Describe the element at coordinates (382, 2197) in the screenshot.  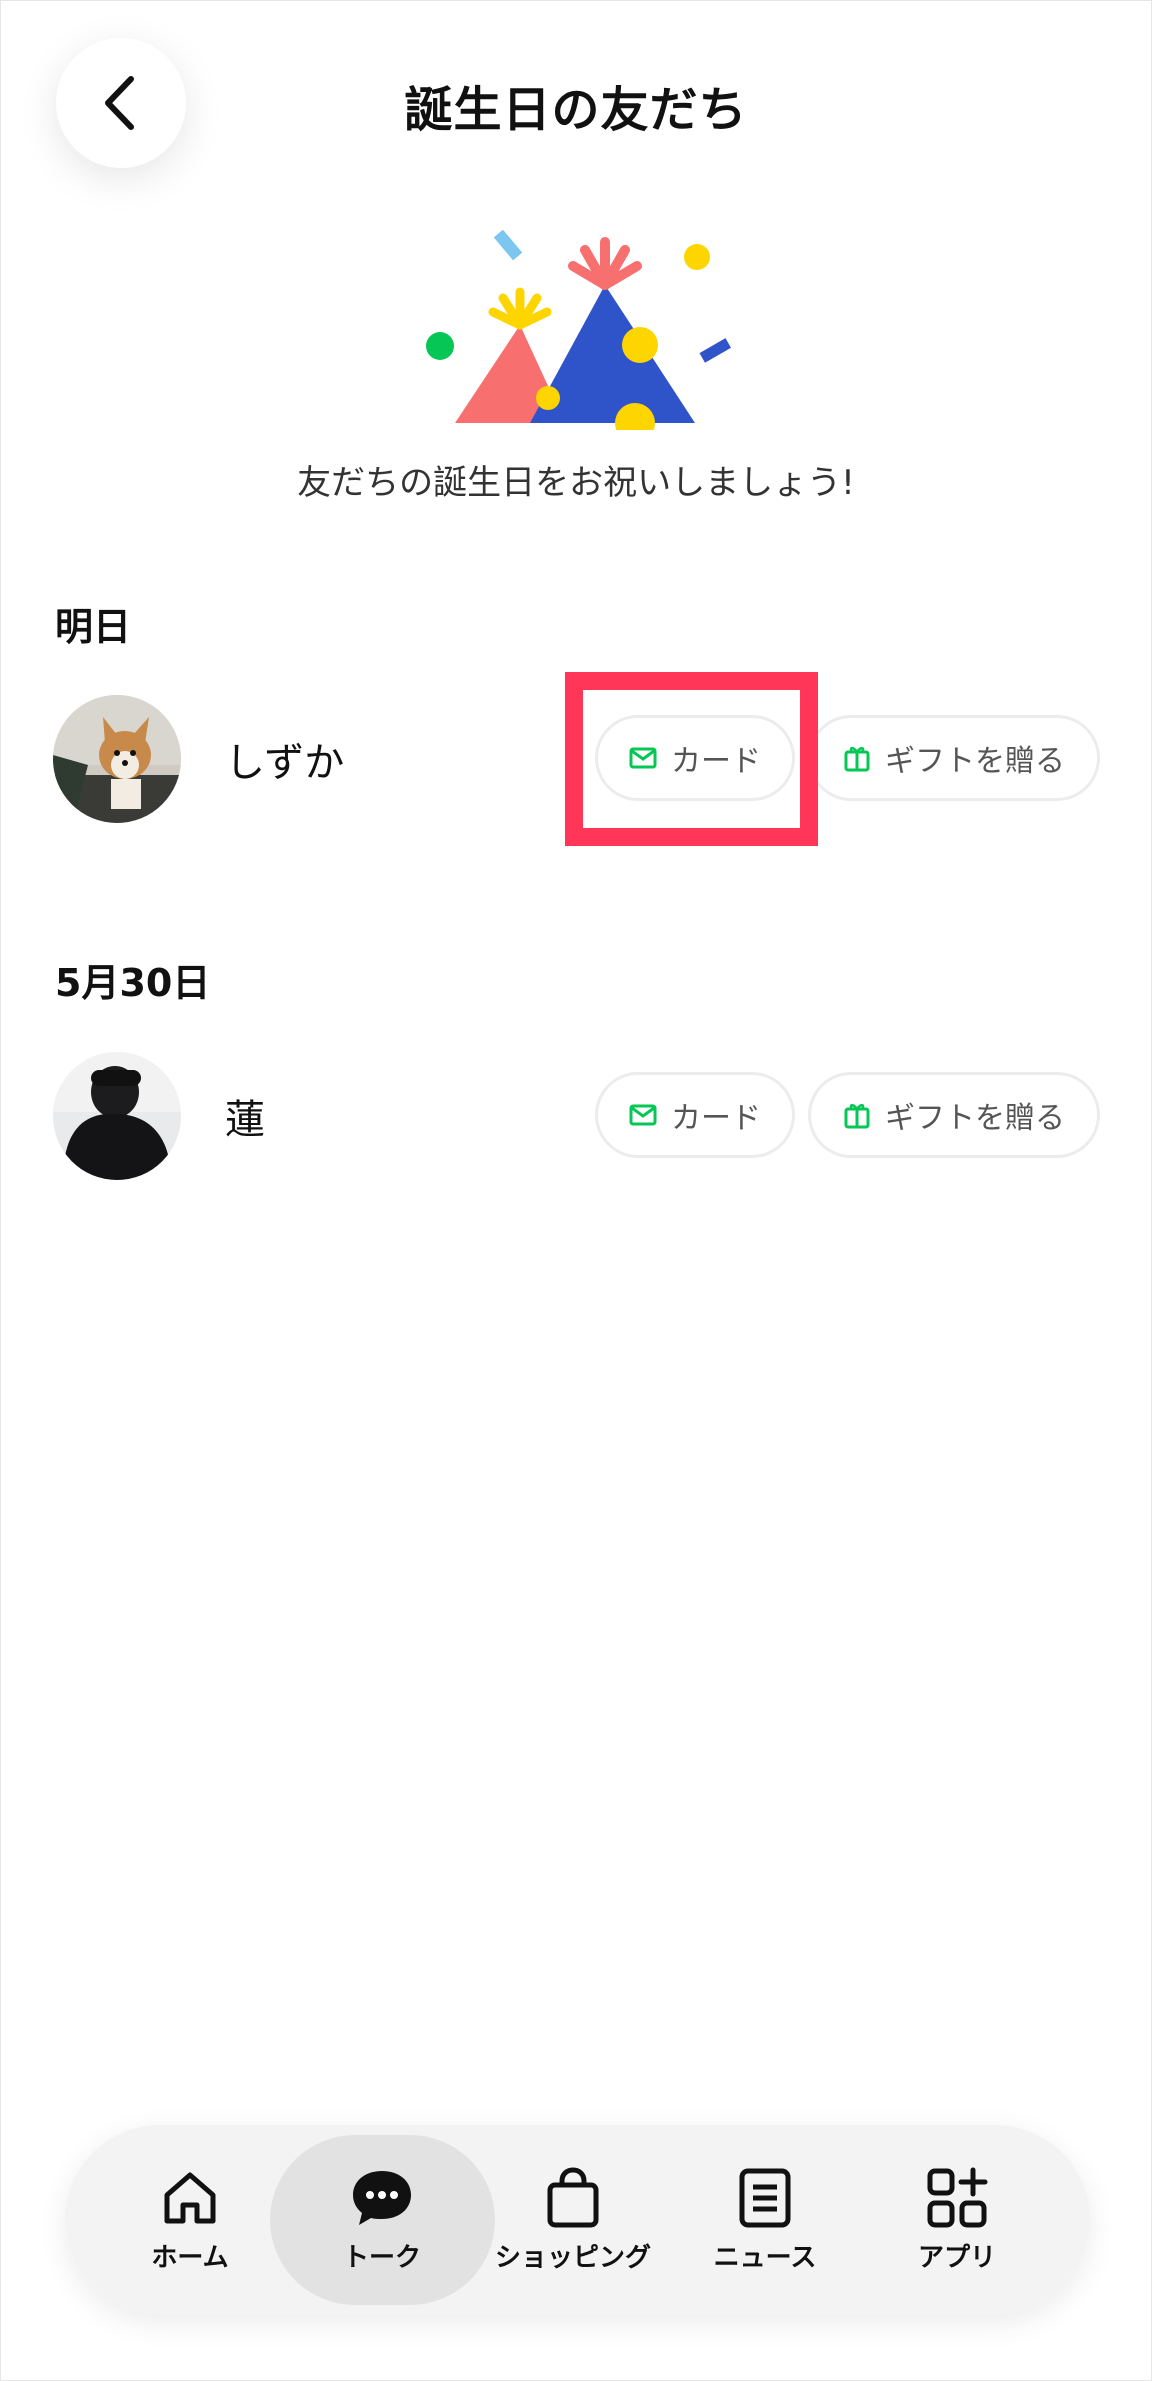
I see `chat-bubble-icon` at that location.